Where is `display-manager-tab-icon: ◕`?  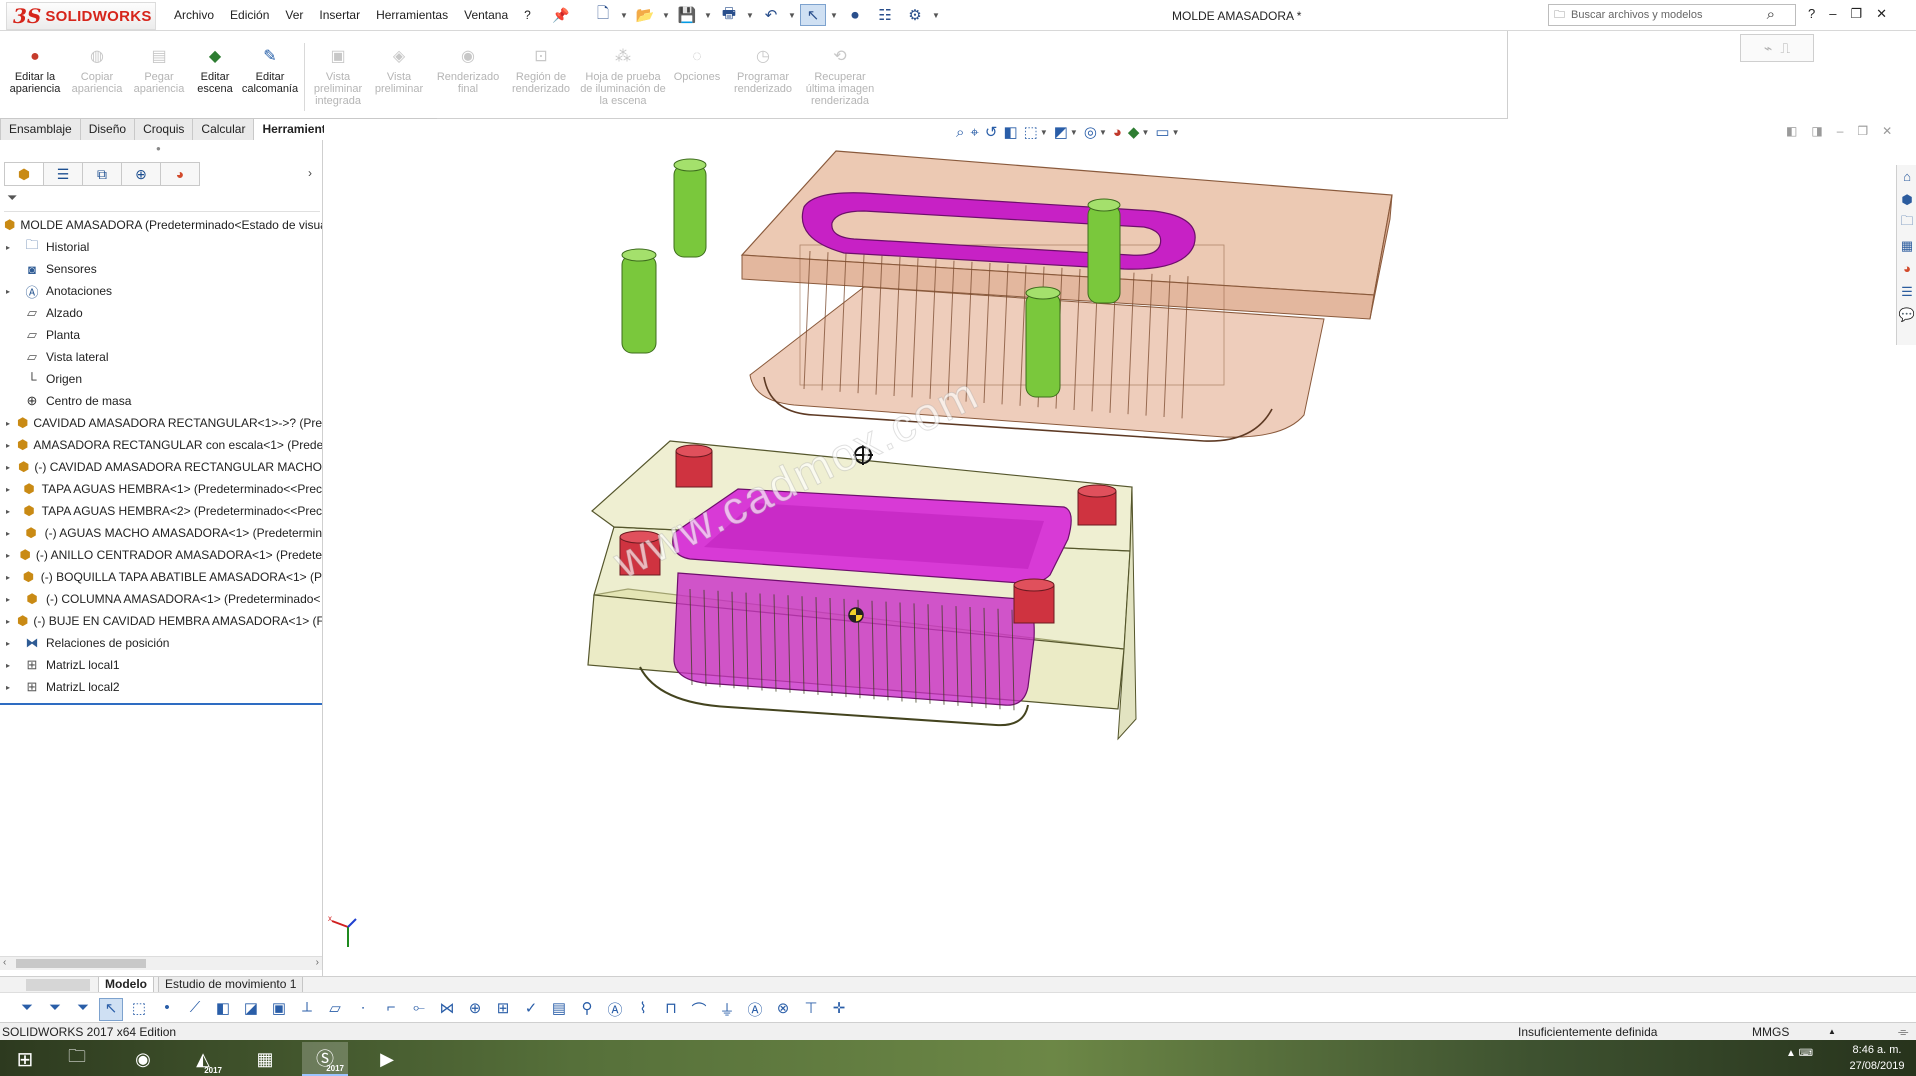
display-manager-tab-icon: ◕ is located at coordinates (180, 174).